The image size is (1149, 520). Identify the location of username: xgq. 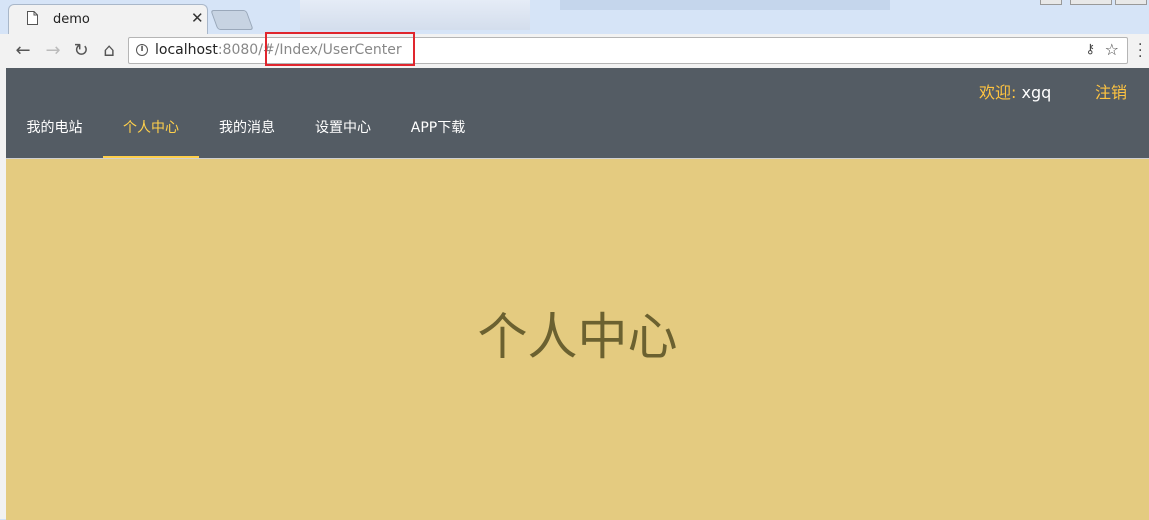
(1036, 92).